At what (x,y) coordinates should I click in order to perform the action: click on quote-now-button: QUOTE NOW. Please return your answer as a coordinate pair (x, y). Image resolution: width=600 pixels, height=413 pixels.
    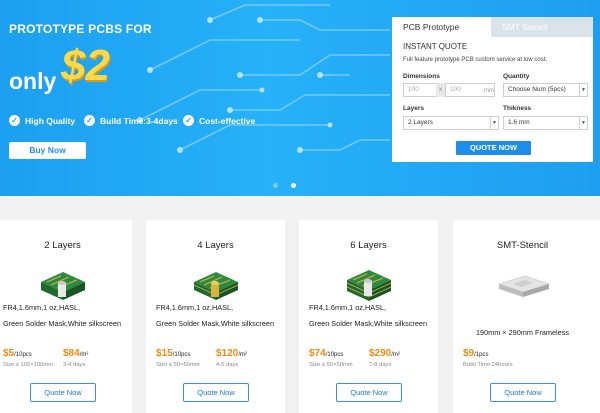
    Looking at the image, I should click on (493, 148).